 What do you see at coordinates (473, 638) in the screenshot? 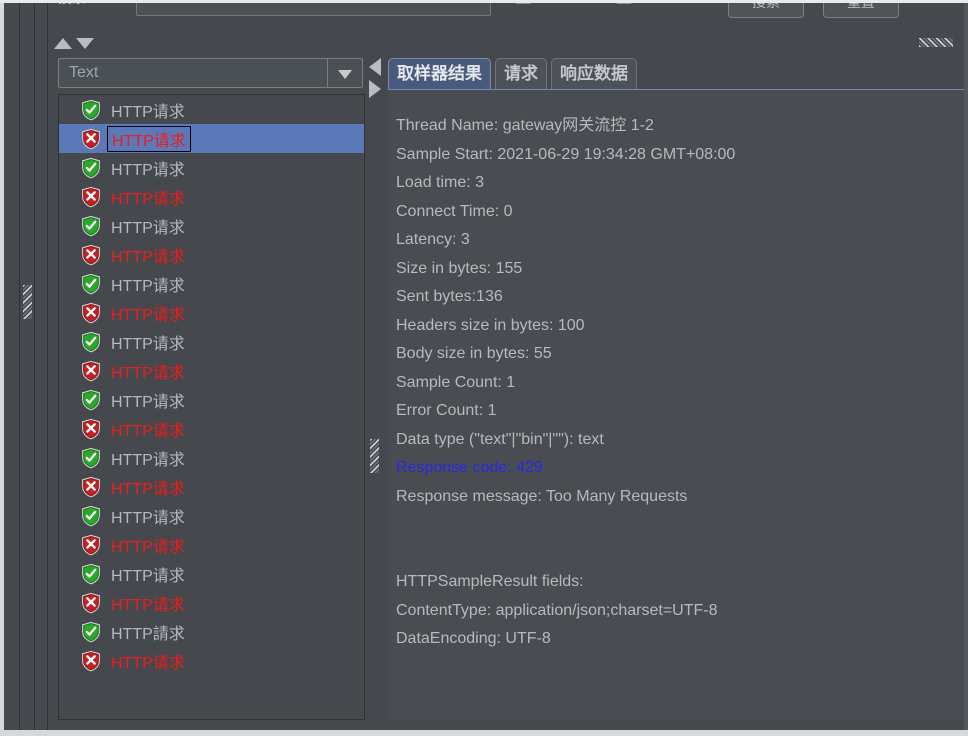
I see `detail-line: DataEncoding: UTF-8` at bounding box center [473, 638].